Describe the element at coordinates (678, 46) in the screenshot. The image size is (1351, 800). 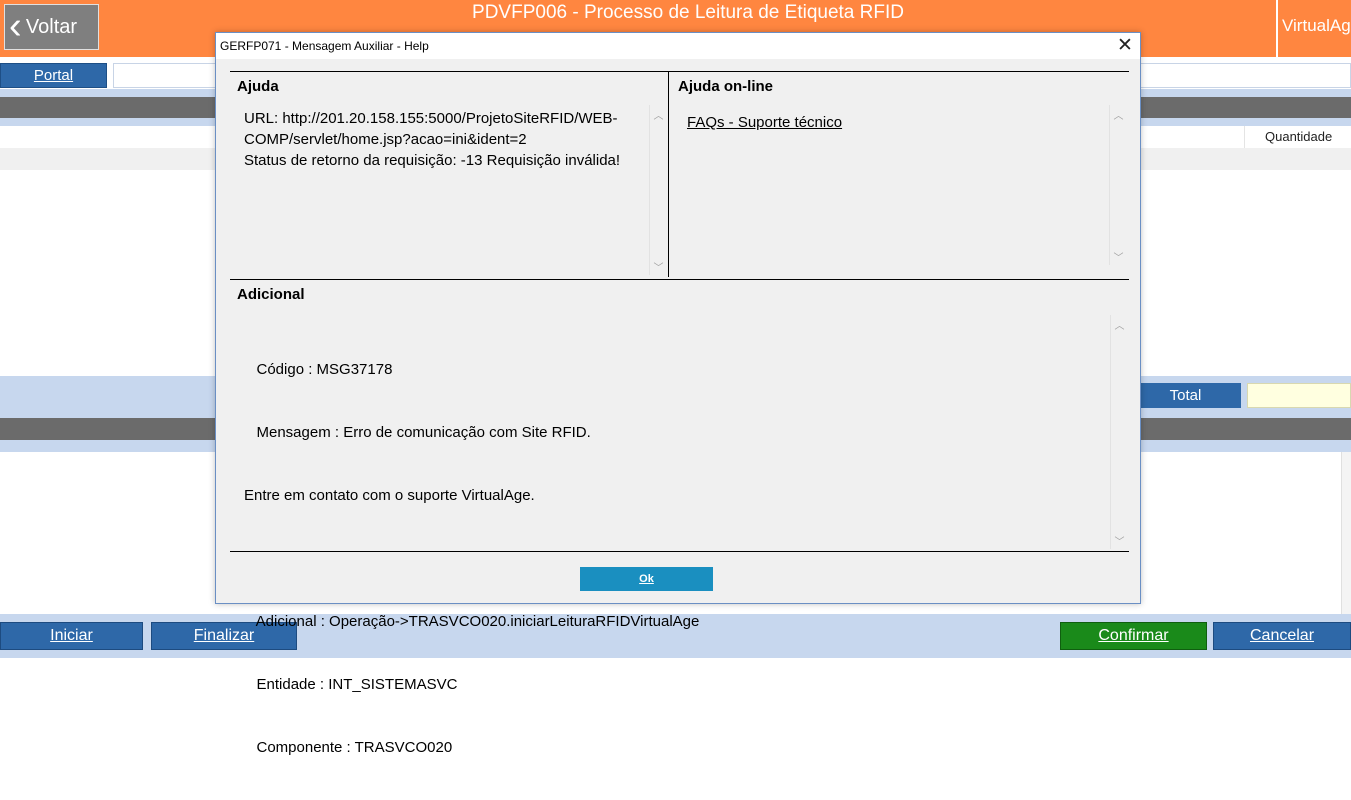
I see `dialog-titlebar: GERFP071 - Mensagem Auxiliar - Help ✕` at that location.